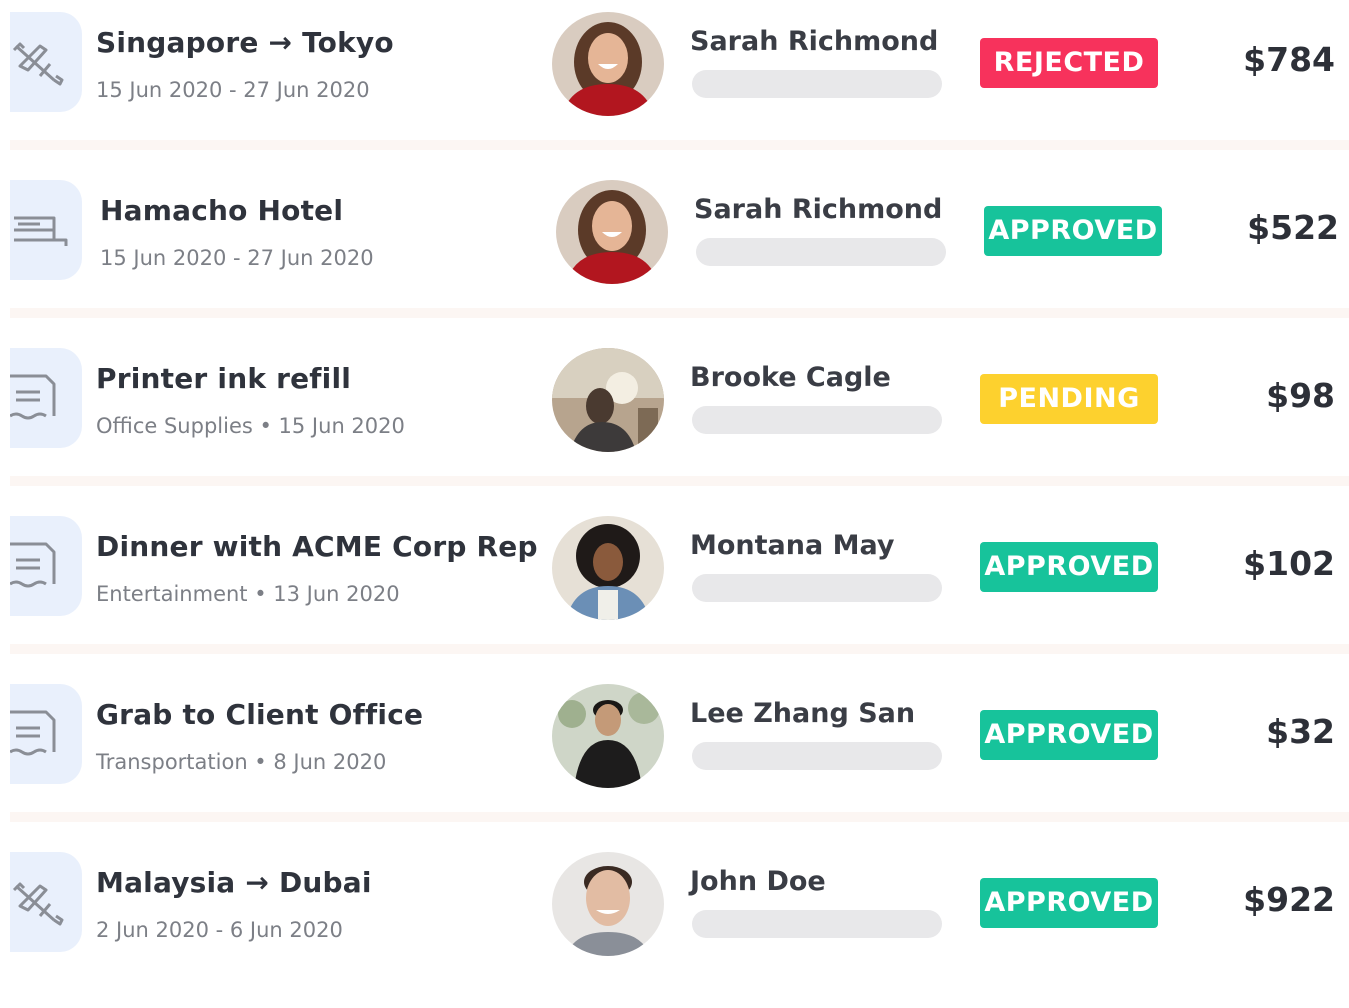  Describe the element at coordinates (1289, 59) in the screenshot. I see `expense-amount: $784` at that location.